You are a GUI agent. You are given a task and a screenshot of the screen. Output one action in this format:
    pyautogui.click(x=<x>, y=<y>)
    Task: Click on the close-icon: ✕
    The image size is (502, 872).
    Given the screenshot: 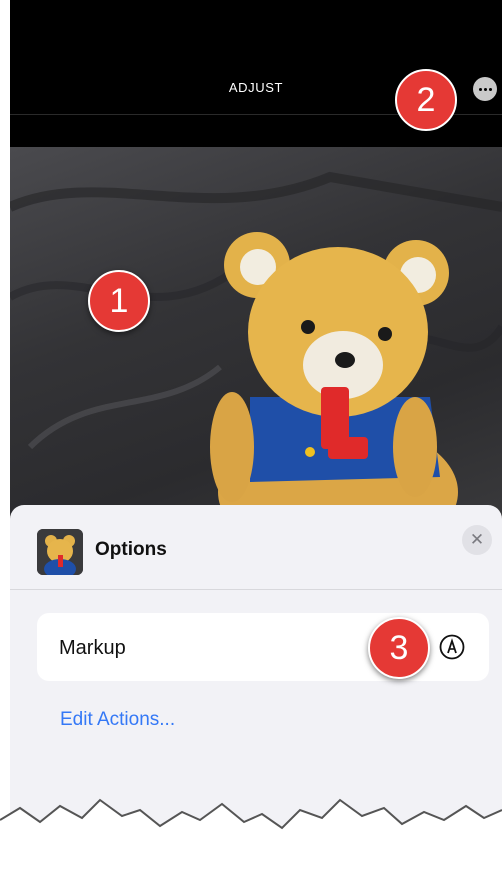 What is the action you would take?
    pyautogui.click(x=477, y=539)
    